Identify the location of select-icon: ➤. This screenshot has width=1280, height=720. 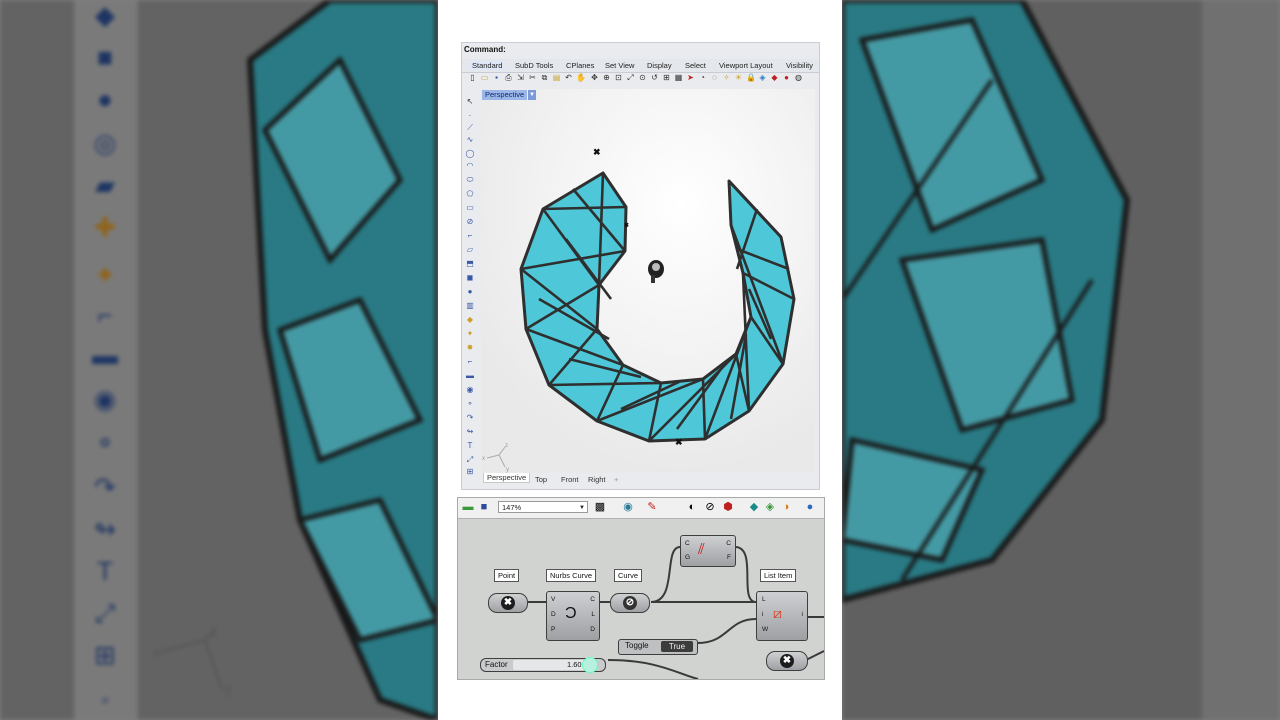
(690, 77).